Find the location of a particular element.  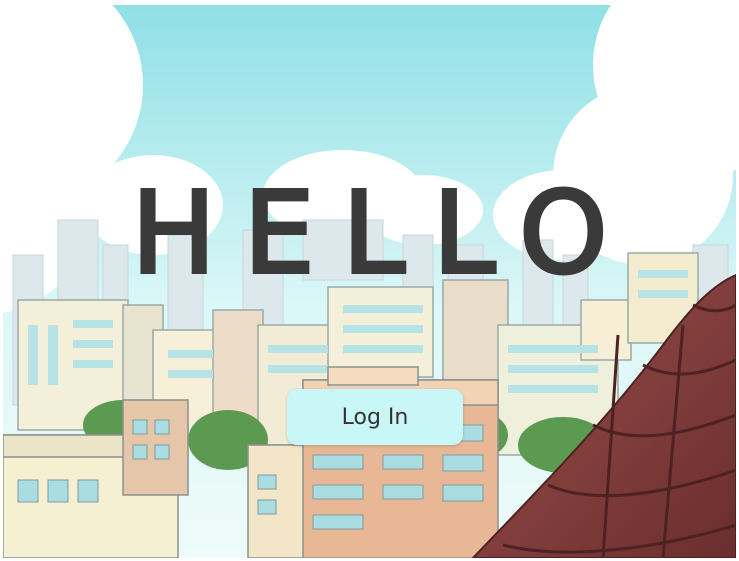

login-button: Log In is located at coordinates (375, 417).